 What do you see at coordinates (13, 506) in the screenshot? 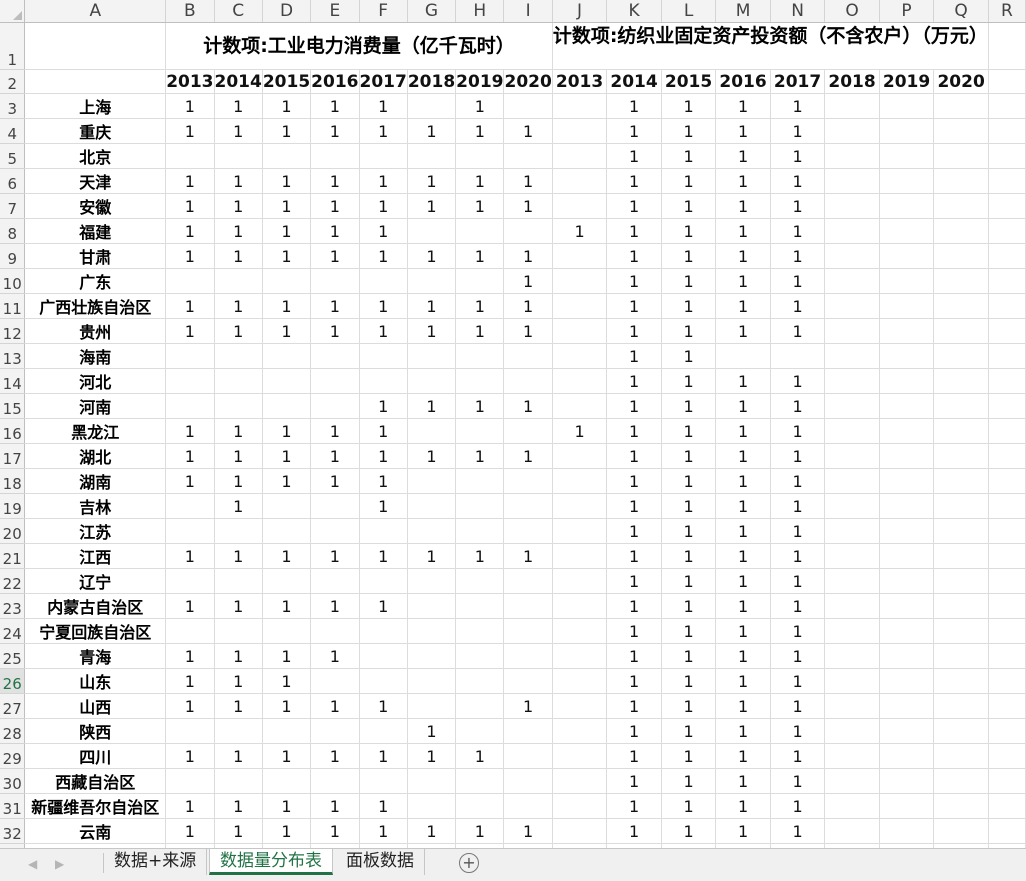
I see `row-header: 19` at bounding box center [13, 506].